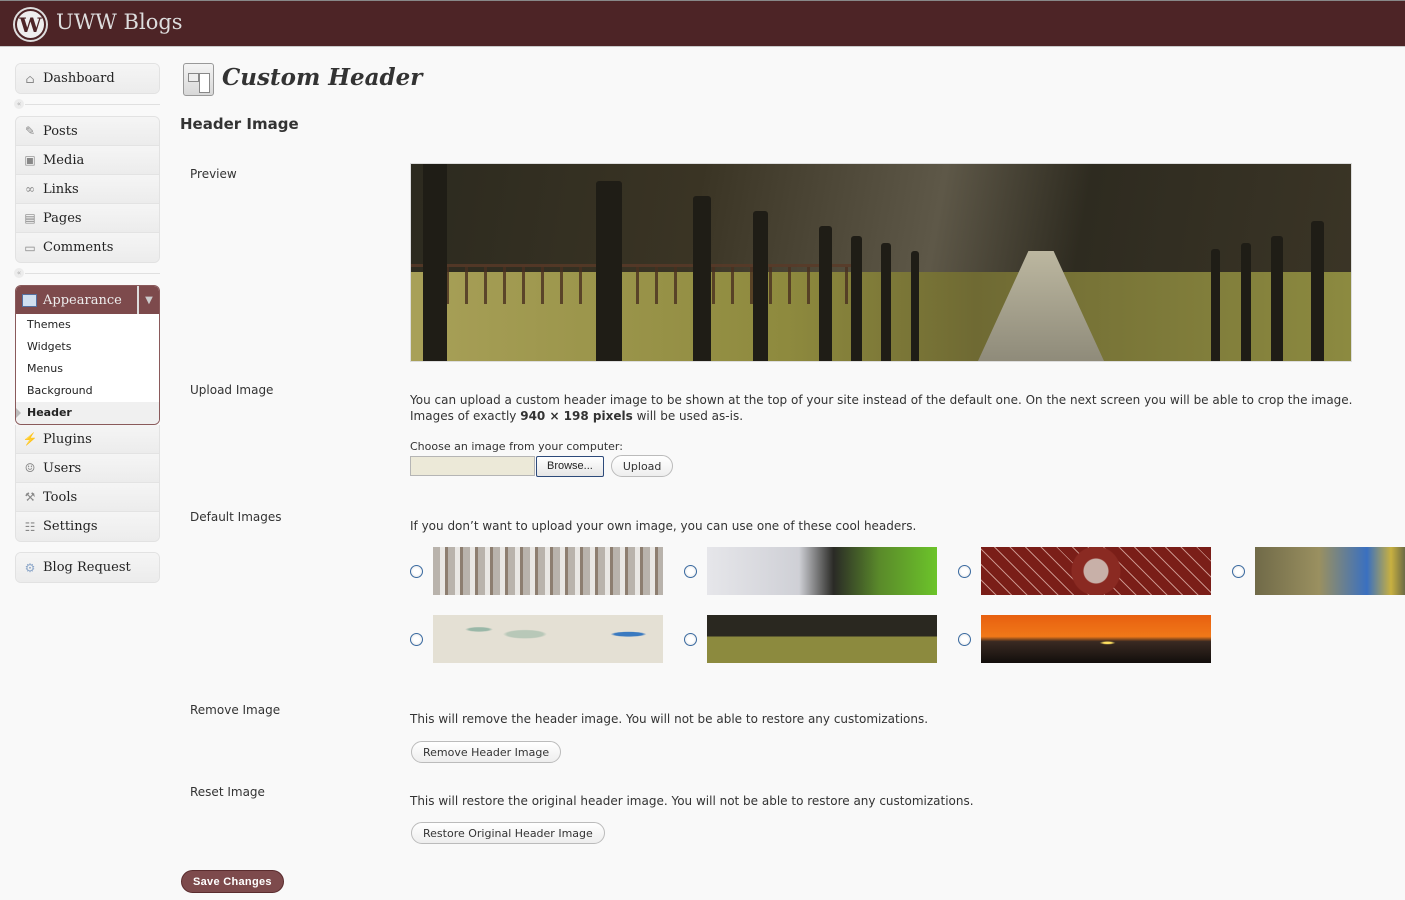  I want to click on preview-label: Preview, so click(213, 174).